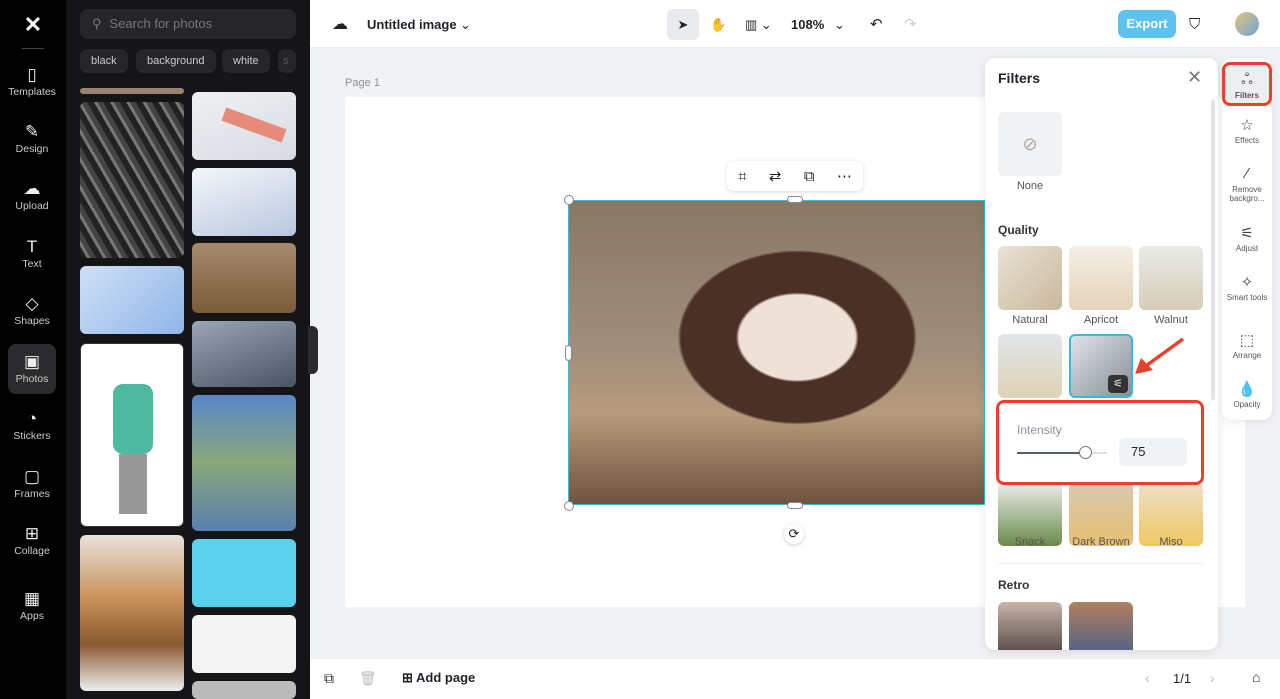 This screenshot has height=699, width=1280. I want to click on collapse-panel-handle, so click(313, 350).